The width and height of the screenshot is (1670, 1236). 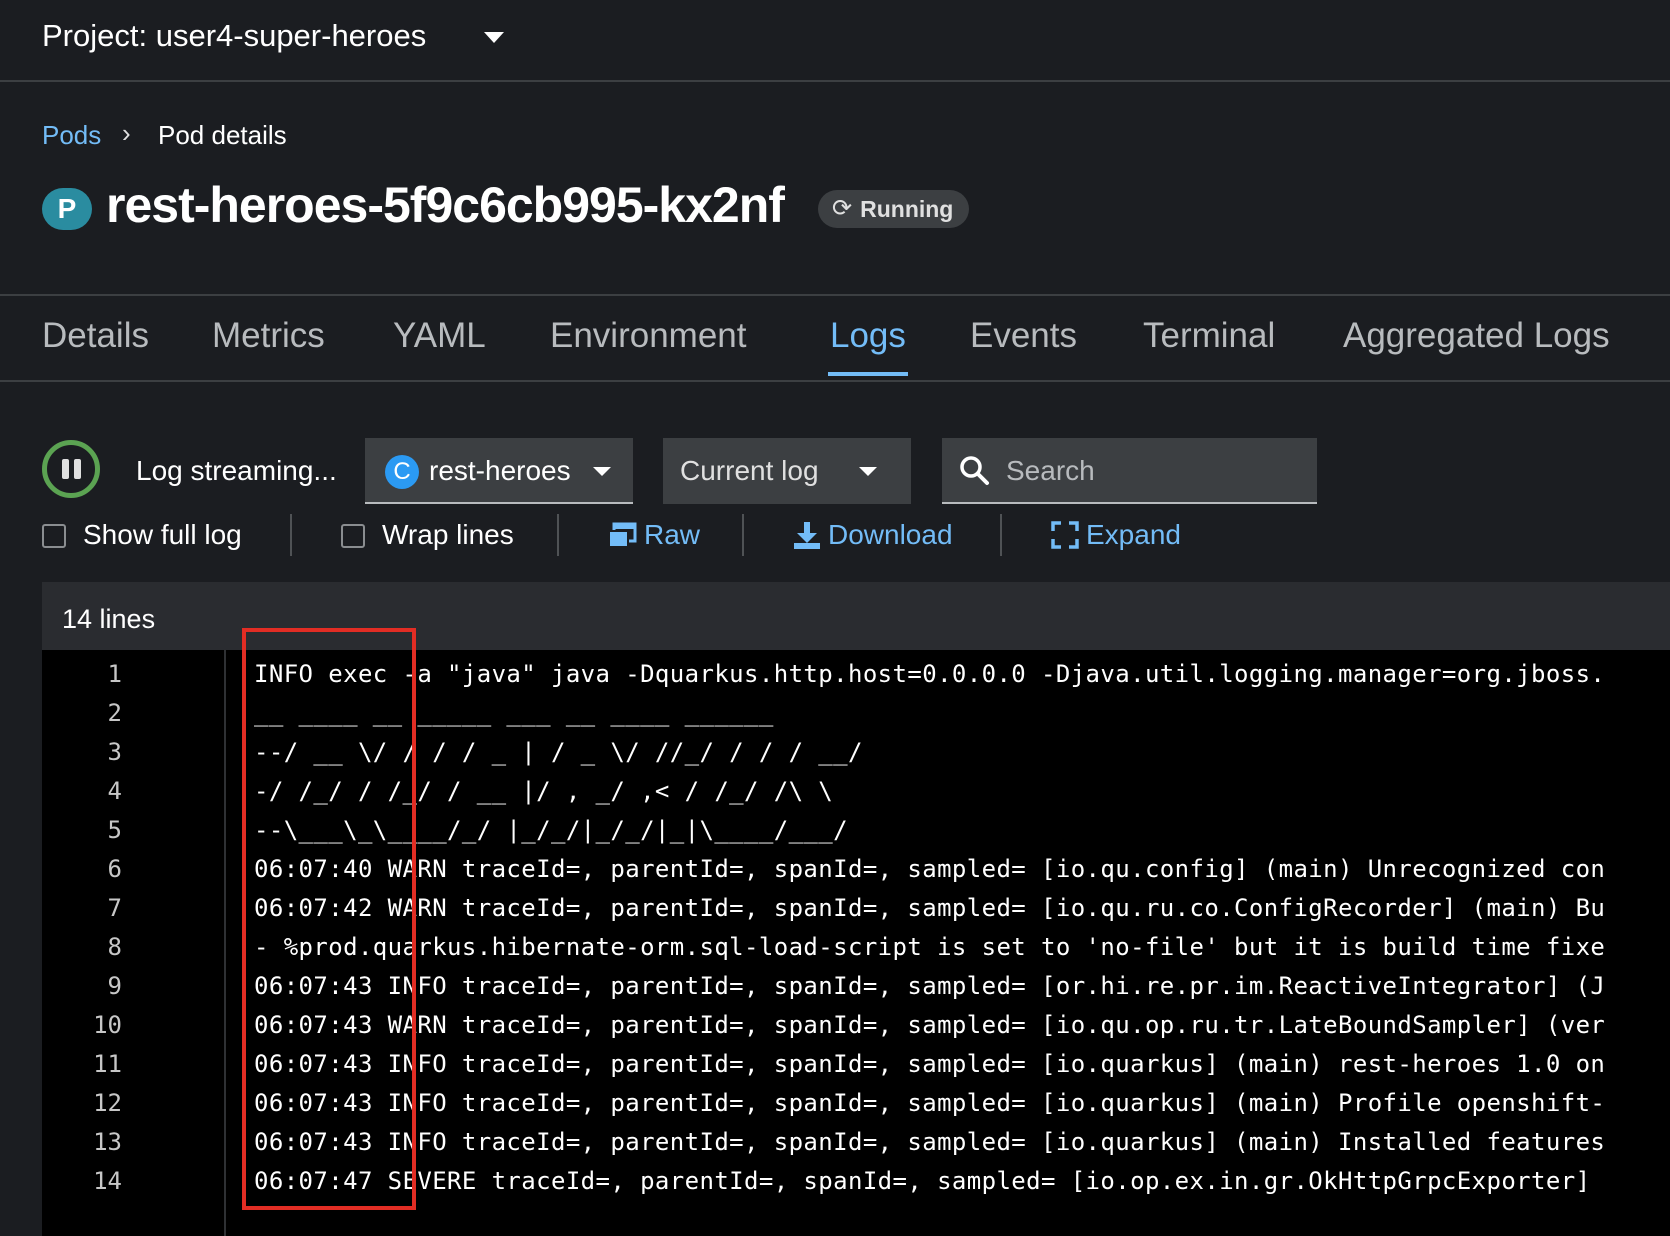 What do you see at coordinates (907, 208) in the screenshot?
I see `status-text: Running` at bounding box center [907, 208].